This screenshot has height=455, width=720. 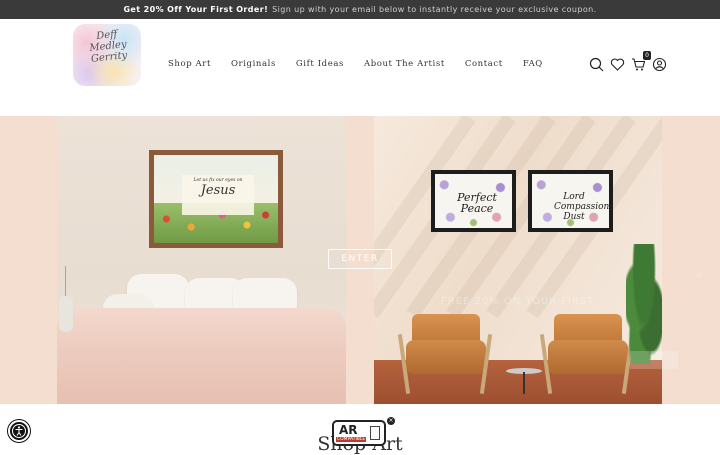 I want to click on cart-icon: 0, so click(x=641, y=61).